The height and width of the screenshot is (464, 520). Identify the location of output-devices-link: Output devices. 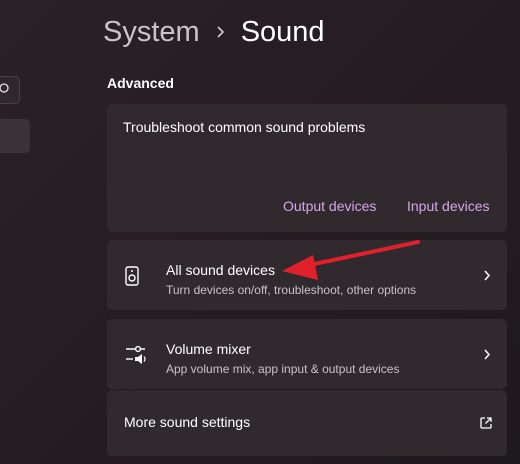
(329, 206).